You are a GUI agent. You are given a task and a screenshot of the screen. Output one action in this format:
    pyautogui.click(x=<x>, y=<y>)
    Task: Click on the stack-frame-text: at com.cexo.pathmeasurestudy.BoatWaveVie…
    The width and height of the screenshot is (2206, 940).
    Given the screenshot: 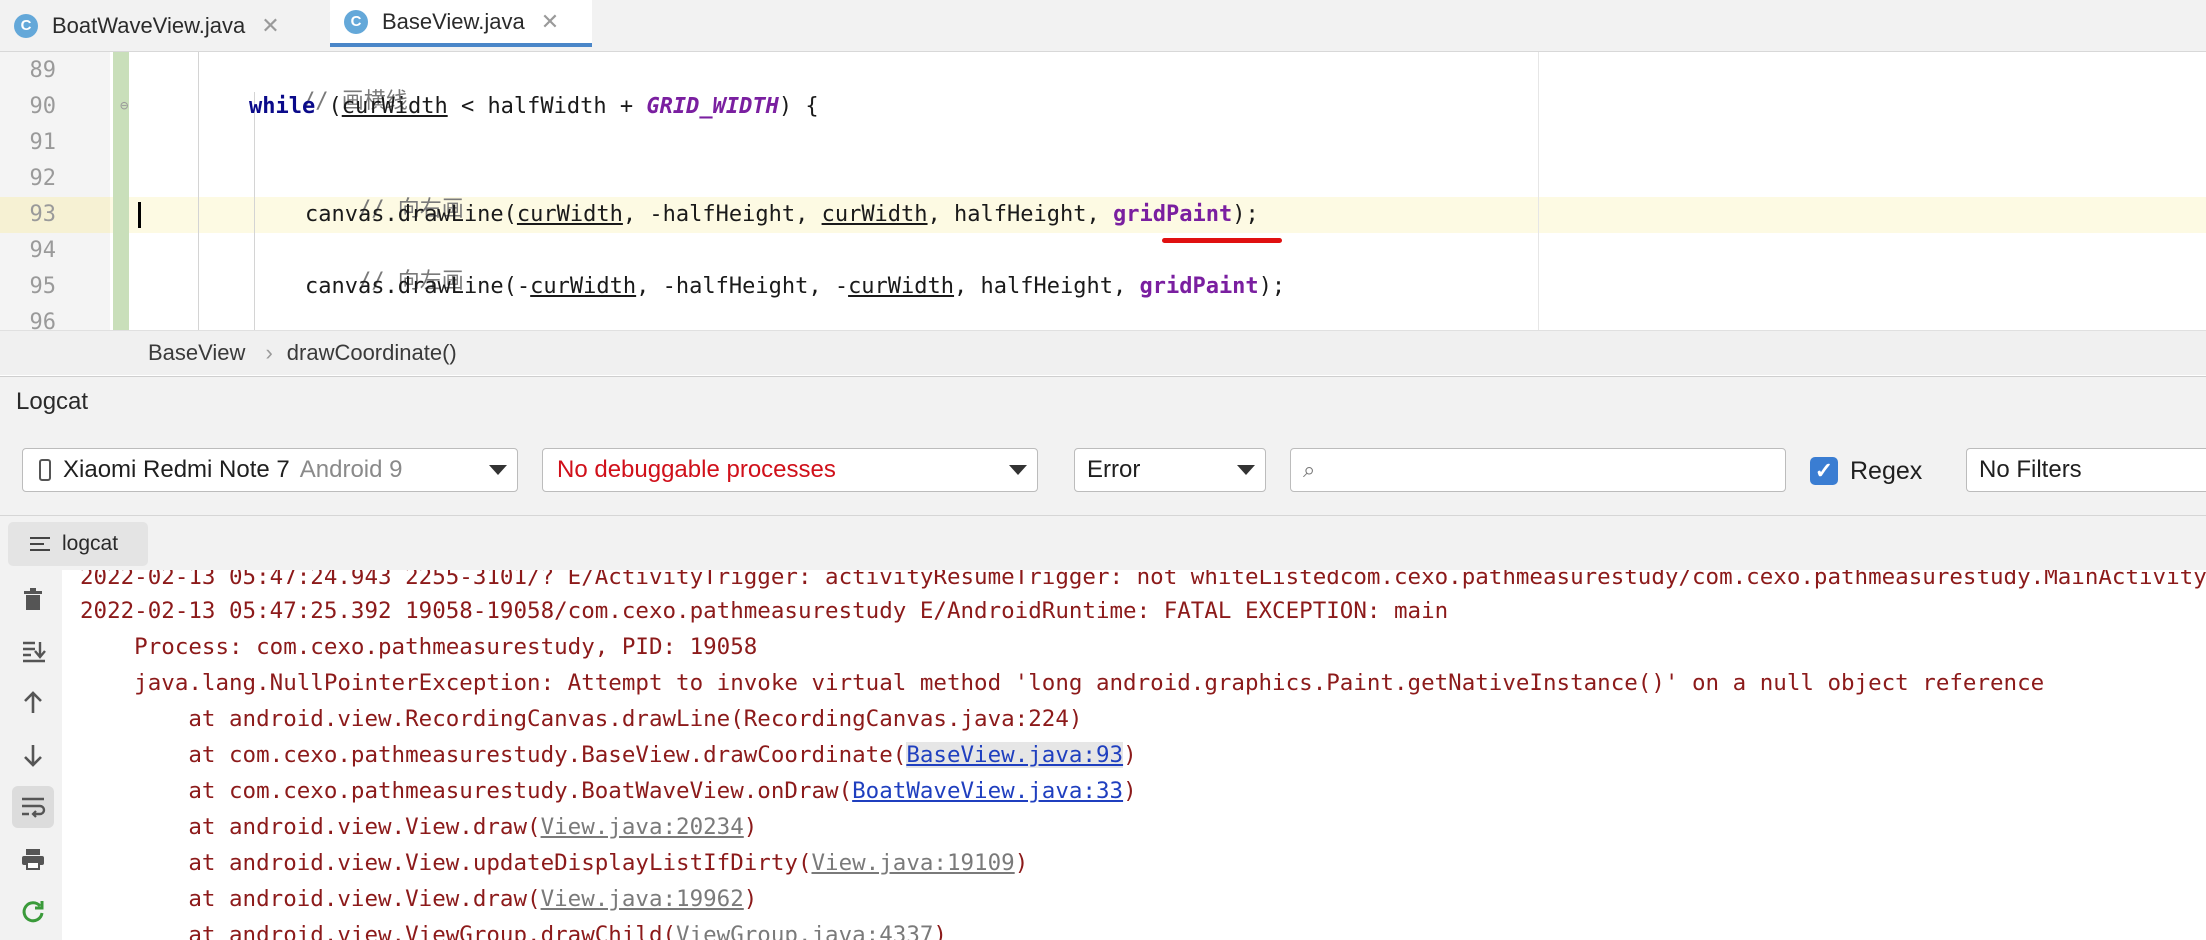 What is the action you would take?
    pyautogui.click(x=466, y=791)
    